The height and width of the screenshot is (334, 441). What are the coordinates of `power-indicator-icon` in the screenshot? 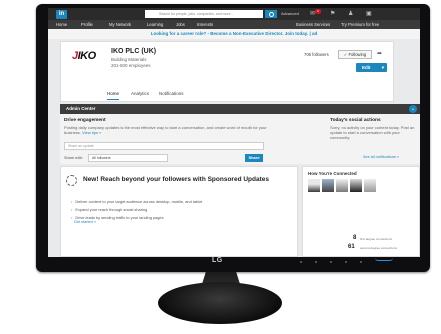 It's located at (384, 259).